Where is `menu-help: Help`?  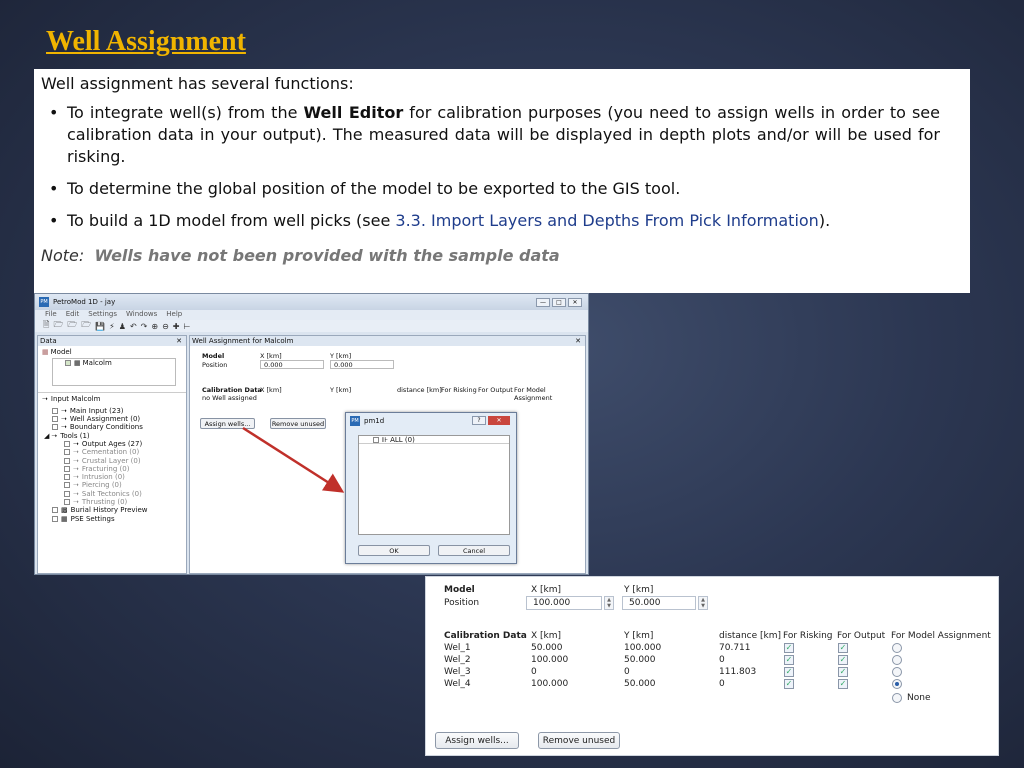
menu-help: Help is located at coordinates (174, 315).